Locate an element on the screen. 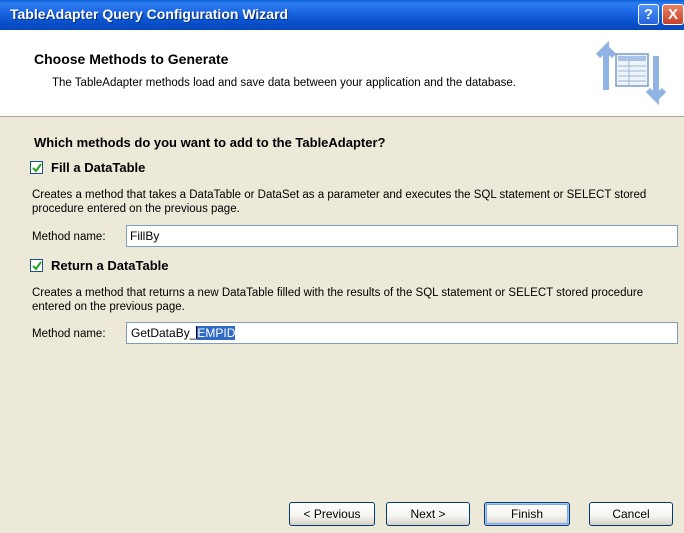 This screenshot has height=533, width=684. return-method-name-label: Method name: is located at coordinates (69, 334).